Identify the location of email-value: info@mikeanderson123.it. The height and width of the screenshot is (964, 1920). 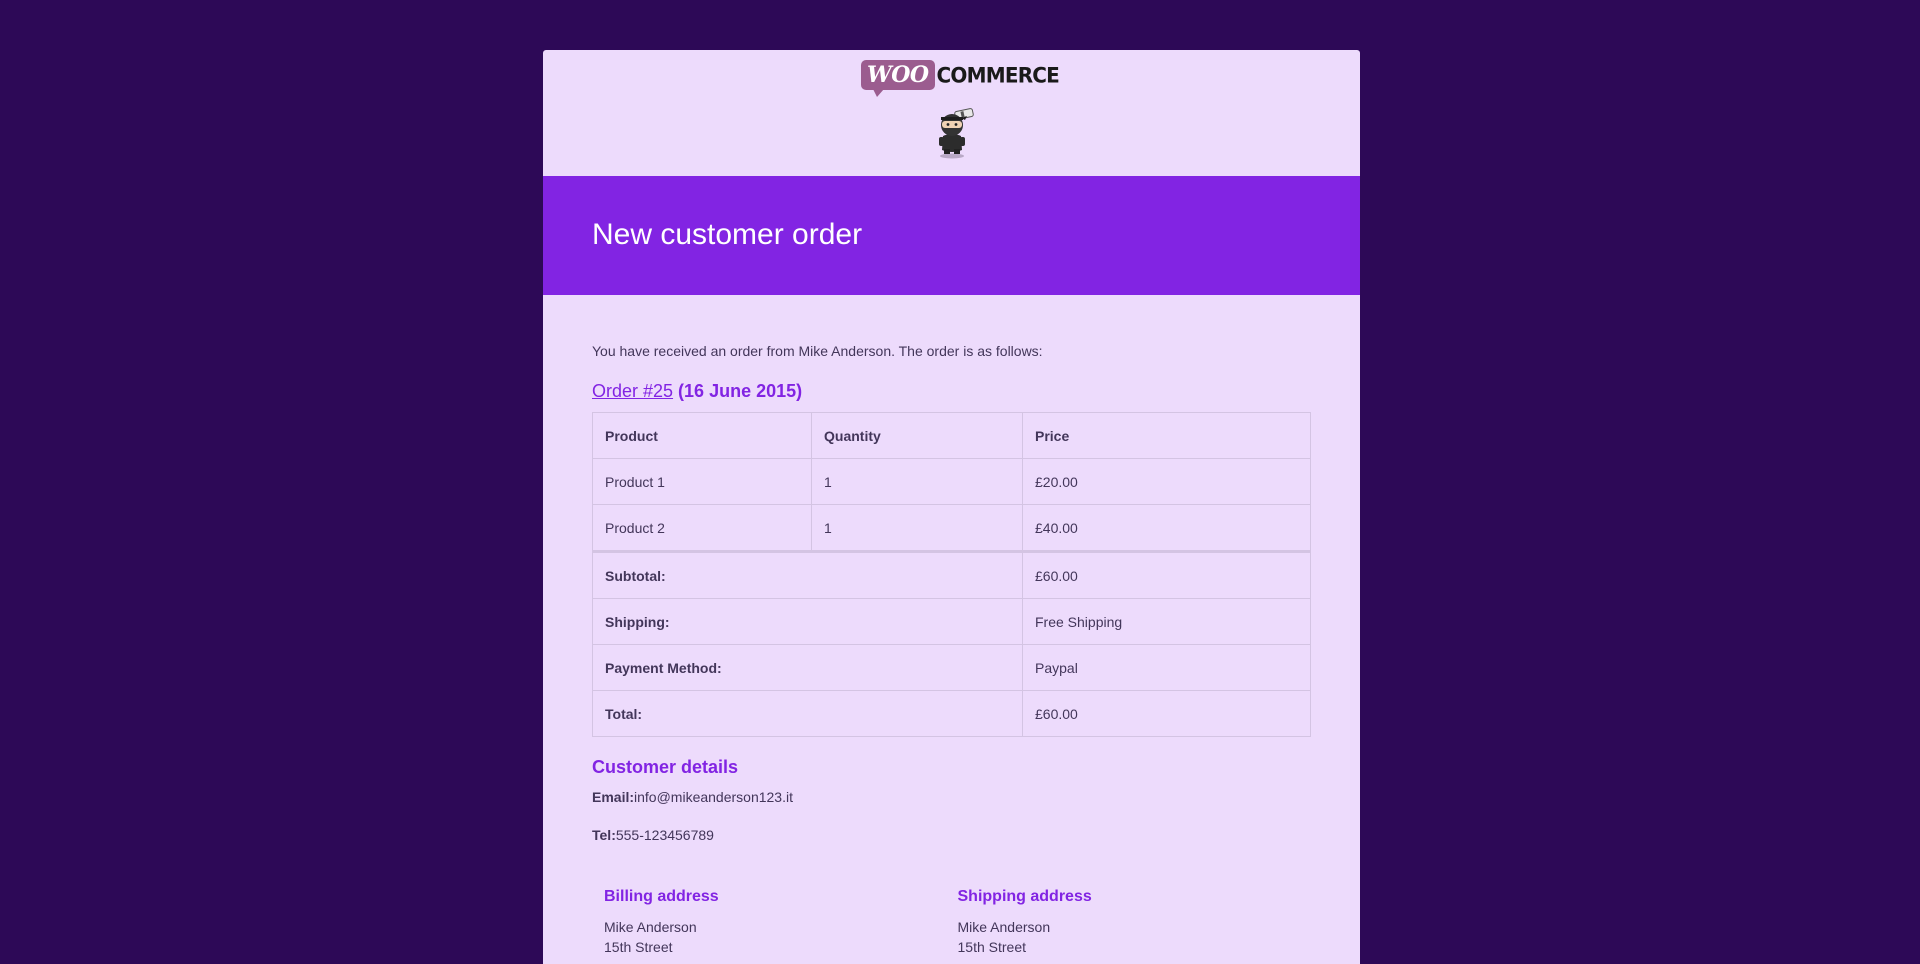
(713, 797).